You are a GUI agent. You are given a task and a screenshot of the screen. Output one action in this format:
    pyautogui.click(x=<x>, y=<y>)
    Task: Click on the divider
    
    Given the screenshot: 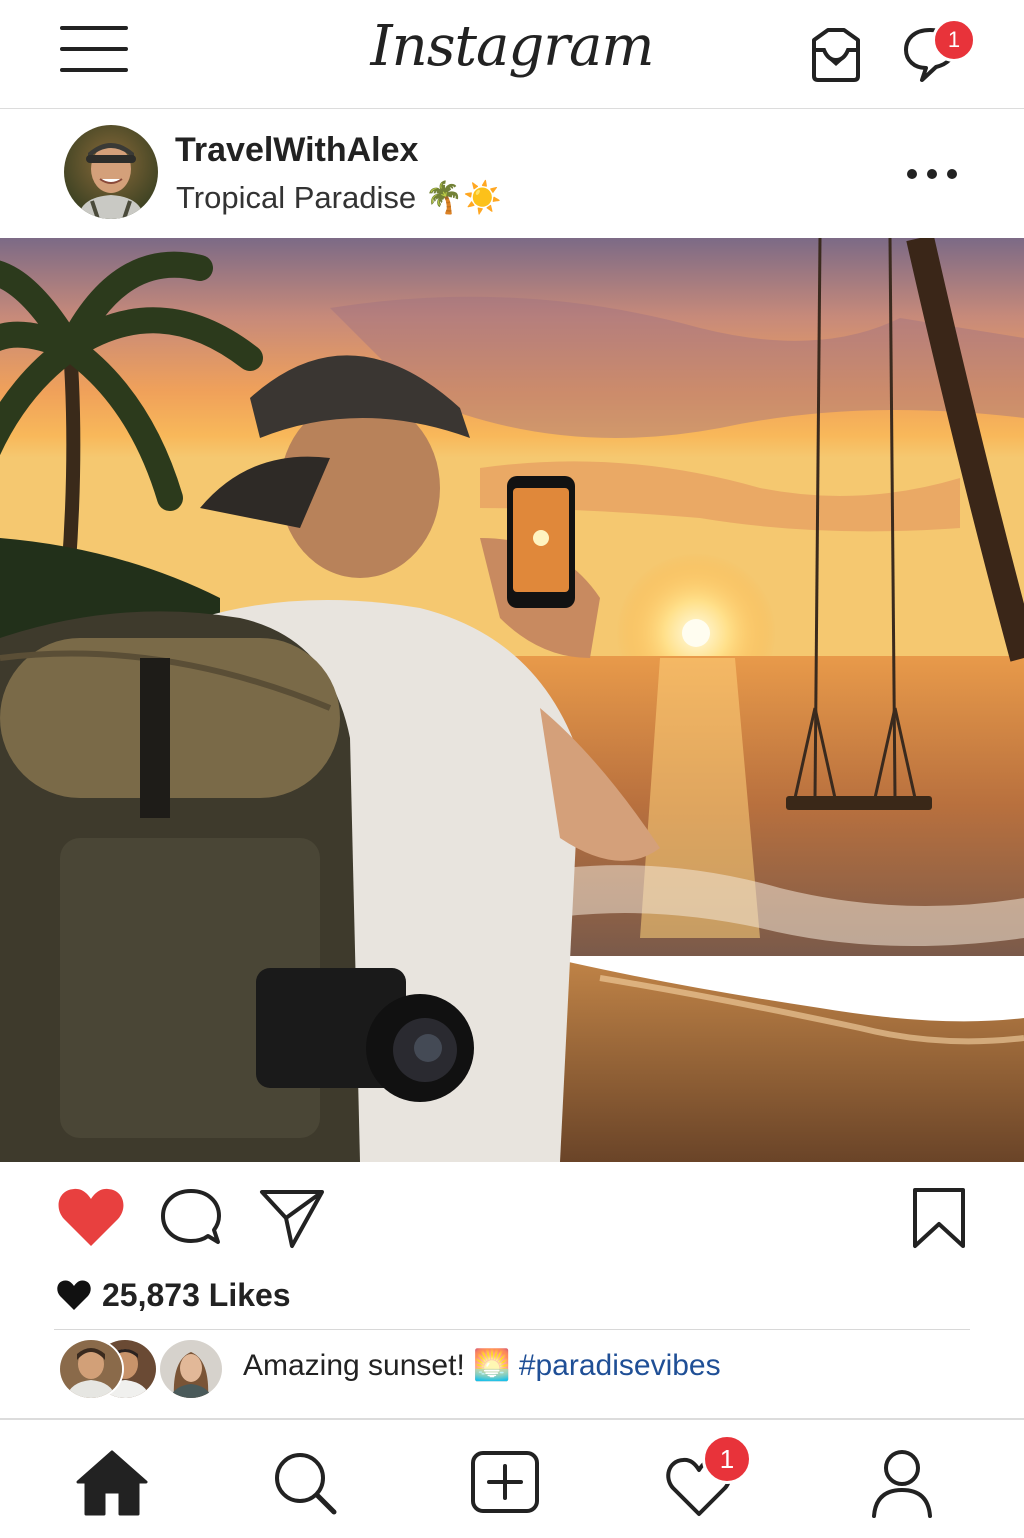 What is the action you would take?
    pyautogui.click(x=512, y=1329)
    